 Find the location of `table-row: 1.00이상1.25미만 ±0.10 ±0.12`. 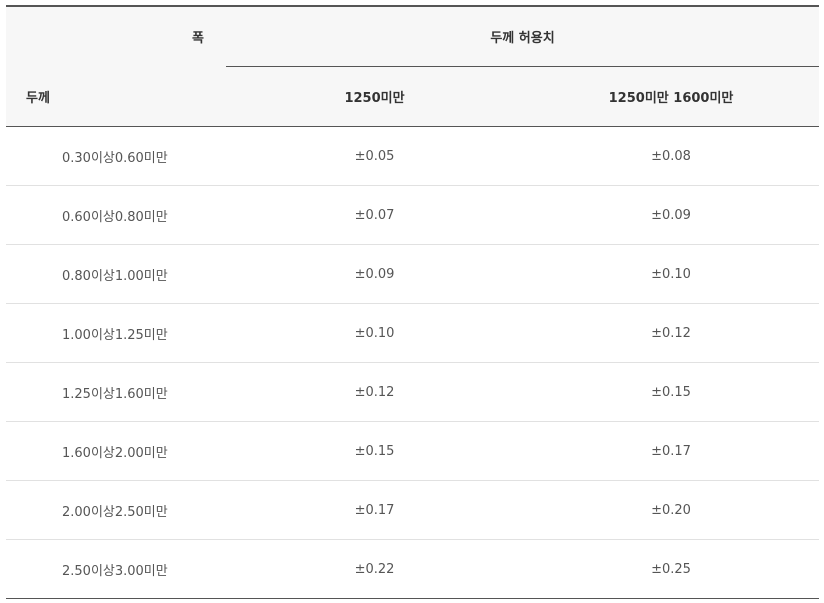

table-row: 1.00이상1.25미만 ±0.10 ±0.12 is located at coordinates (413, 333).